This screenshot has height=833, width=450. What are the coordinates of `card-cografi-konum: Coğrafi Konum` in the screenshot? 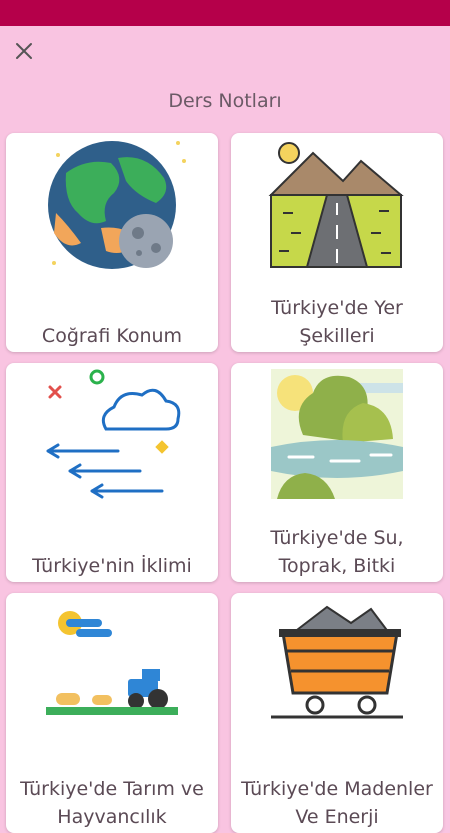 It's located at (112, 242).